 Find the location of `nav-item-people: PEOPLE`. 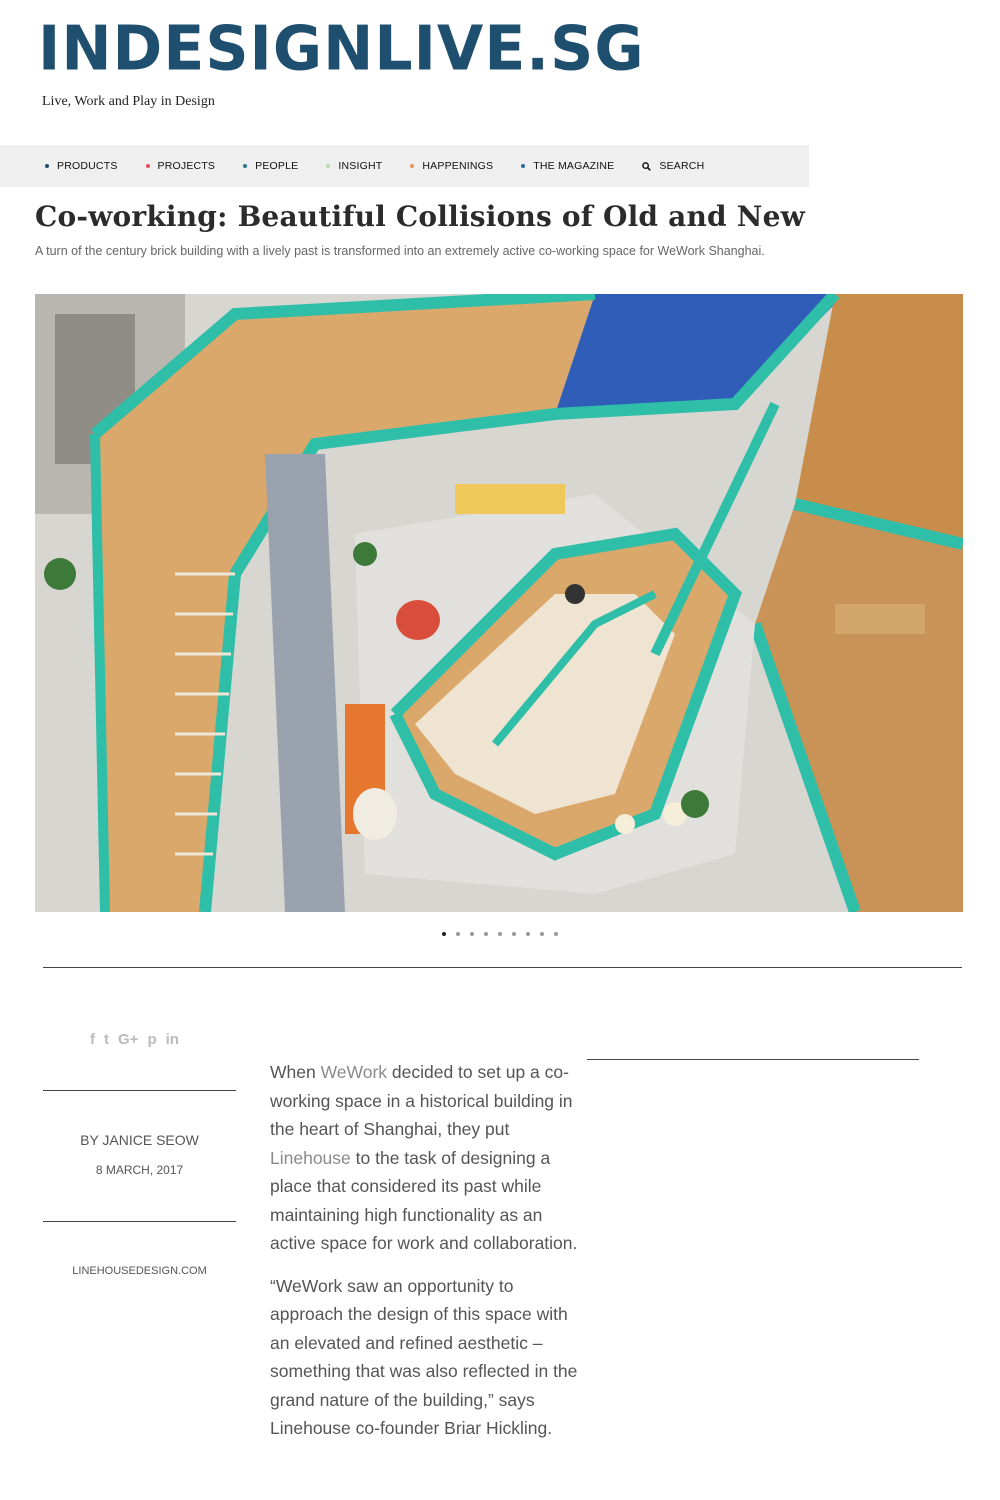

nav-item-people: PEOPLE is located at coordinates (270, 166).